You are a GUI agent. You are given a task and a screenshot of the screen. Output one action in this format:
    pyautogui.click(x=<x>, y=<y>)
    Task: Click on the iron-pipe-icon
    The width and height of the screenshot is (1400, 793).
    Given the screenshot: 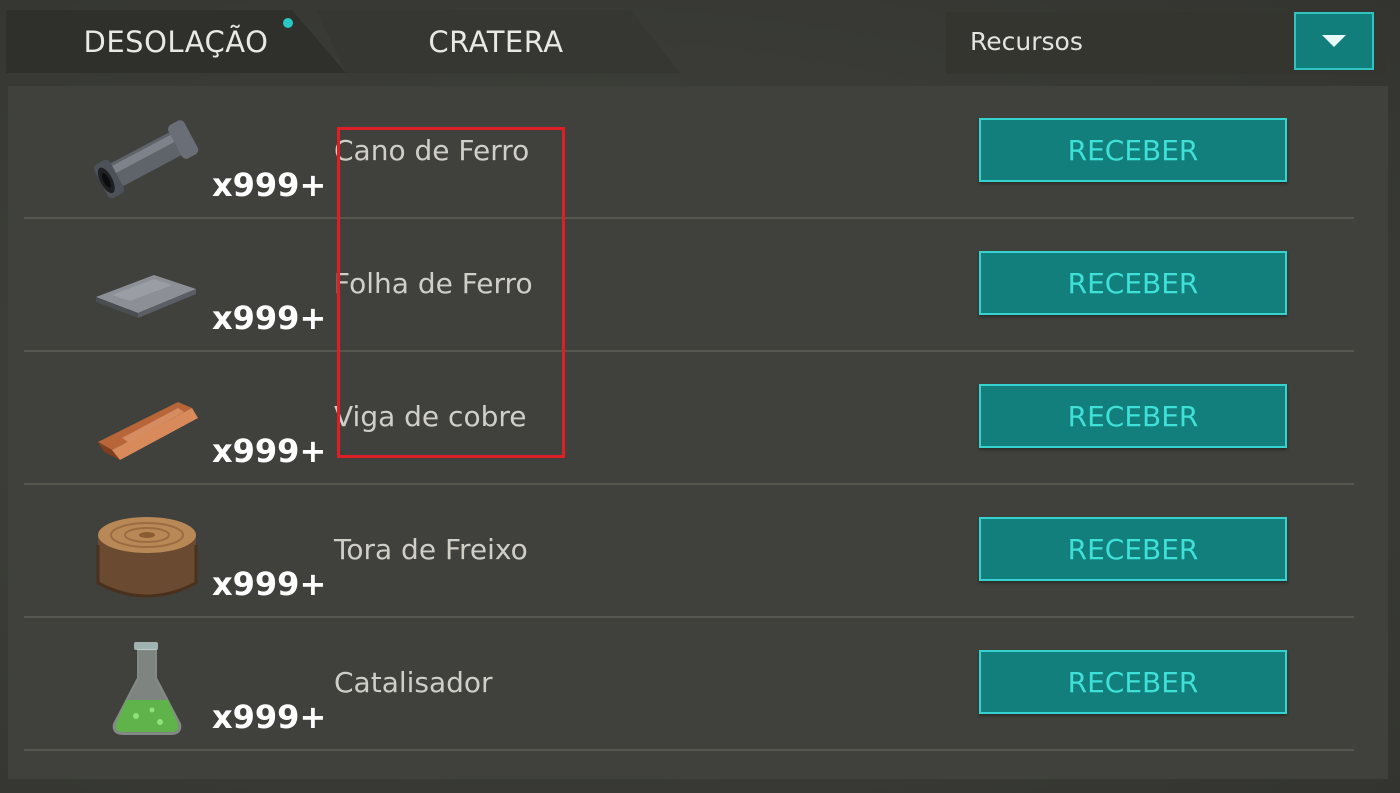 What is the action you would take?
    pyautogui.click(x=146, y=159)
    